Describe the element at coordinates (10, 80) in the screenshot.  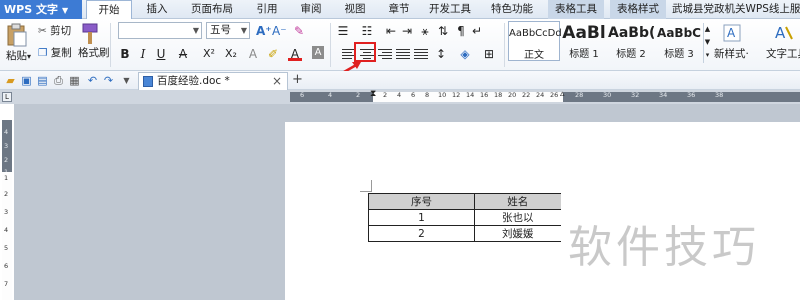
I see `open-icon: ▰` at that location.